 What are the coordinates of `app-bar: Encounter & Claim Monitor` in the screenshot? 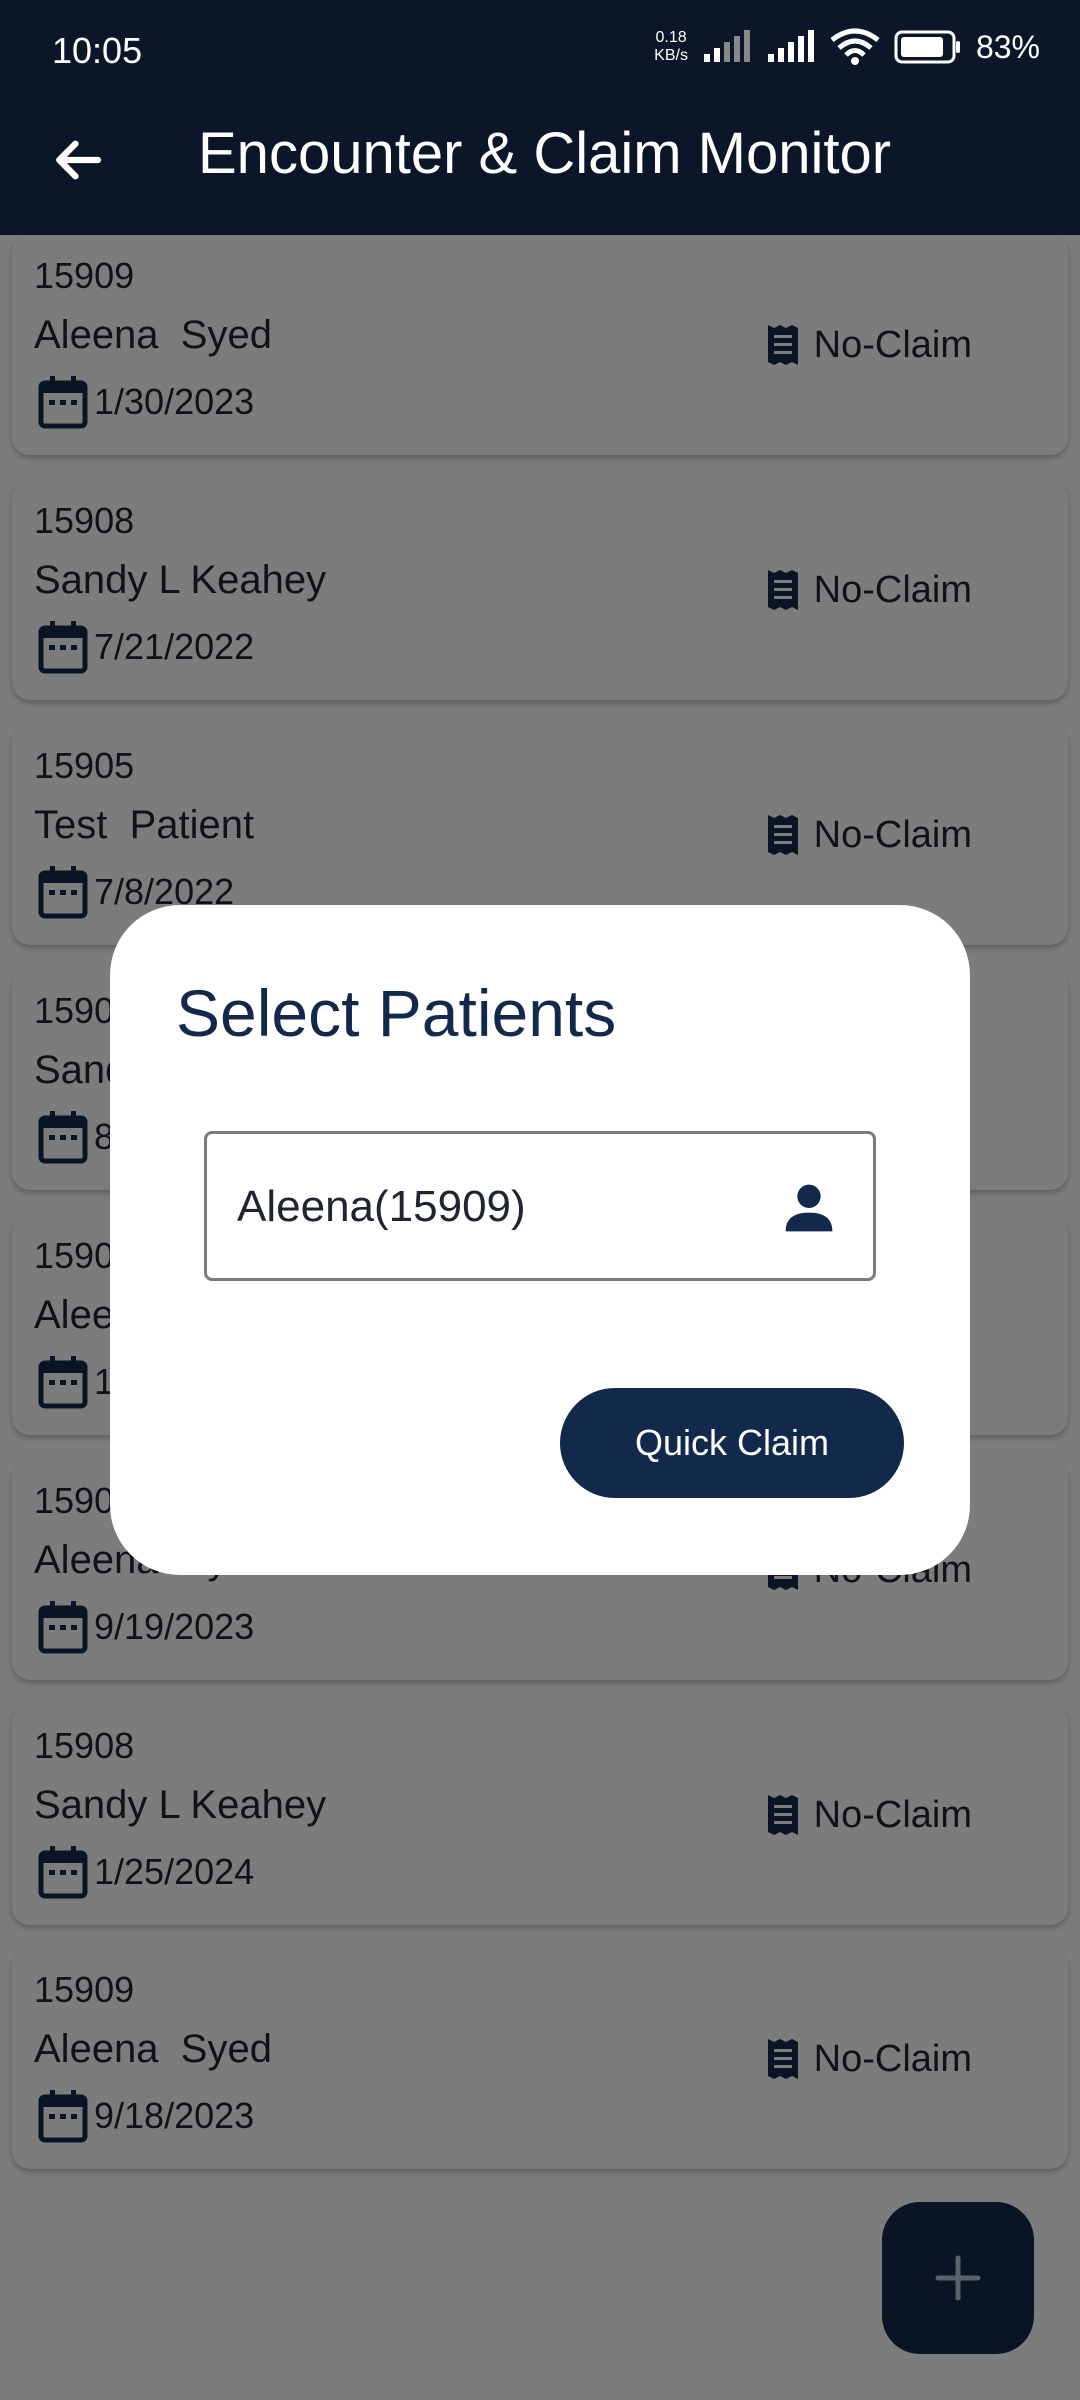 It's located at (540, 167).